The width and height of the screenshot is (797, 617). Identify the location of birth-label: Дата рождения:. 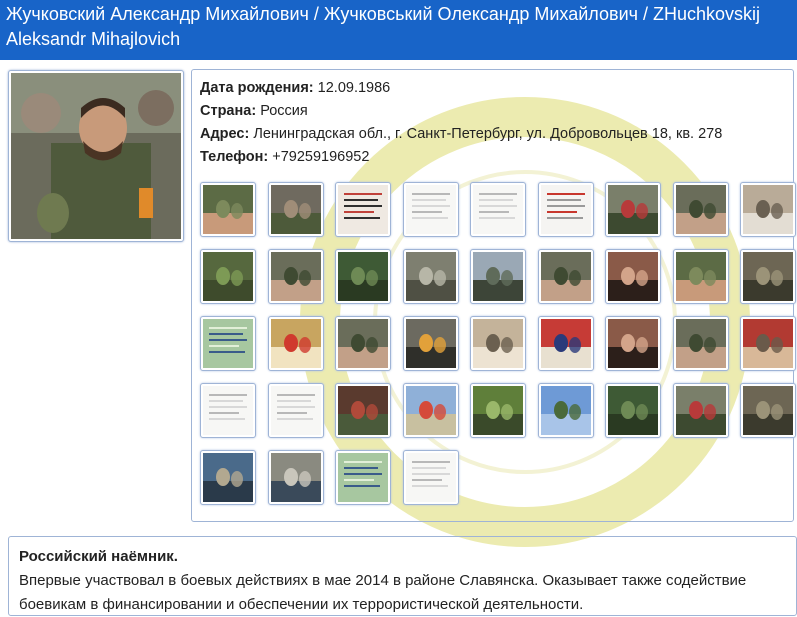
(257, 88).